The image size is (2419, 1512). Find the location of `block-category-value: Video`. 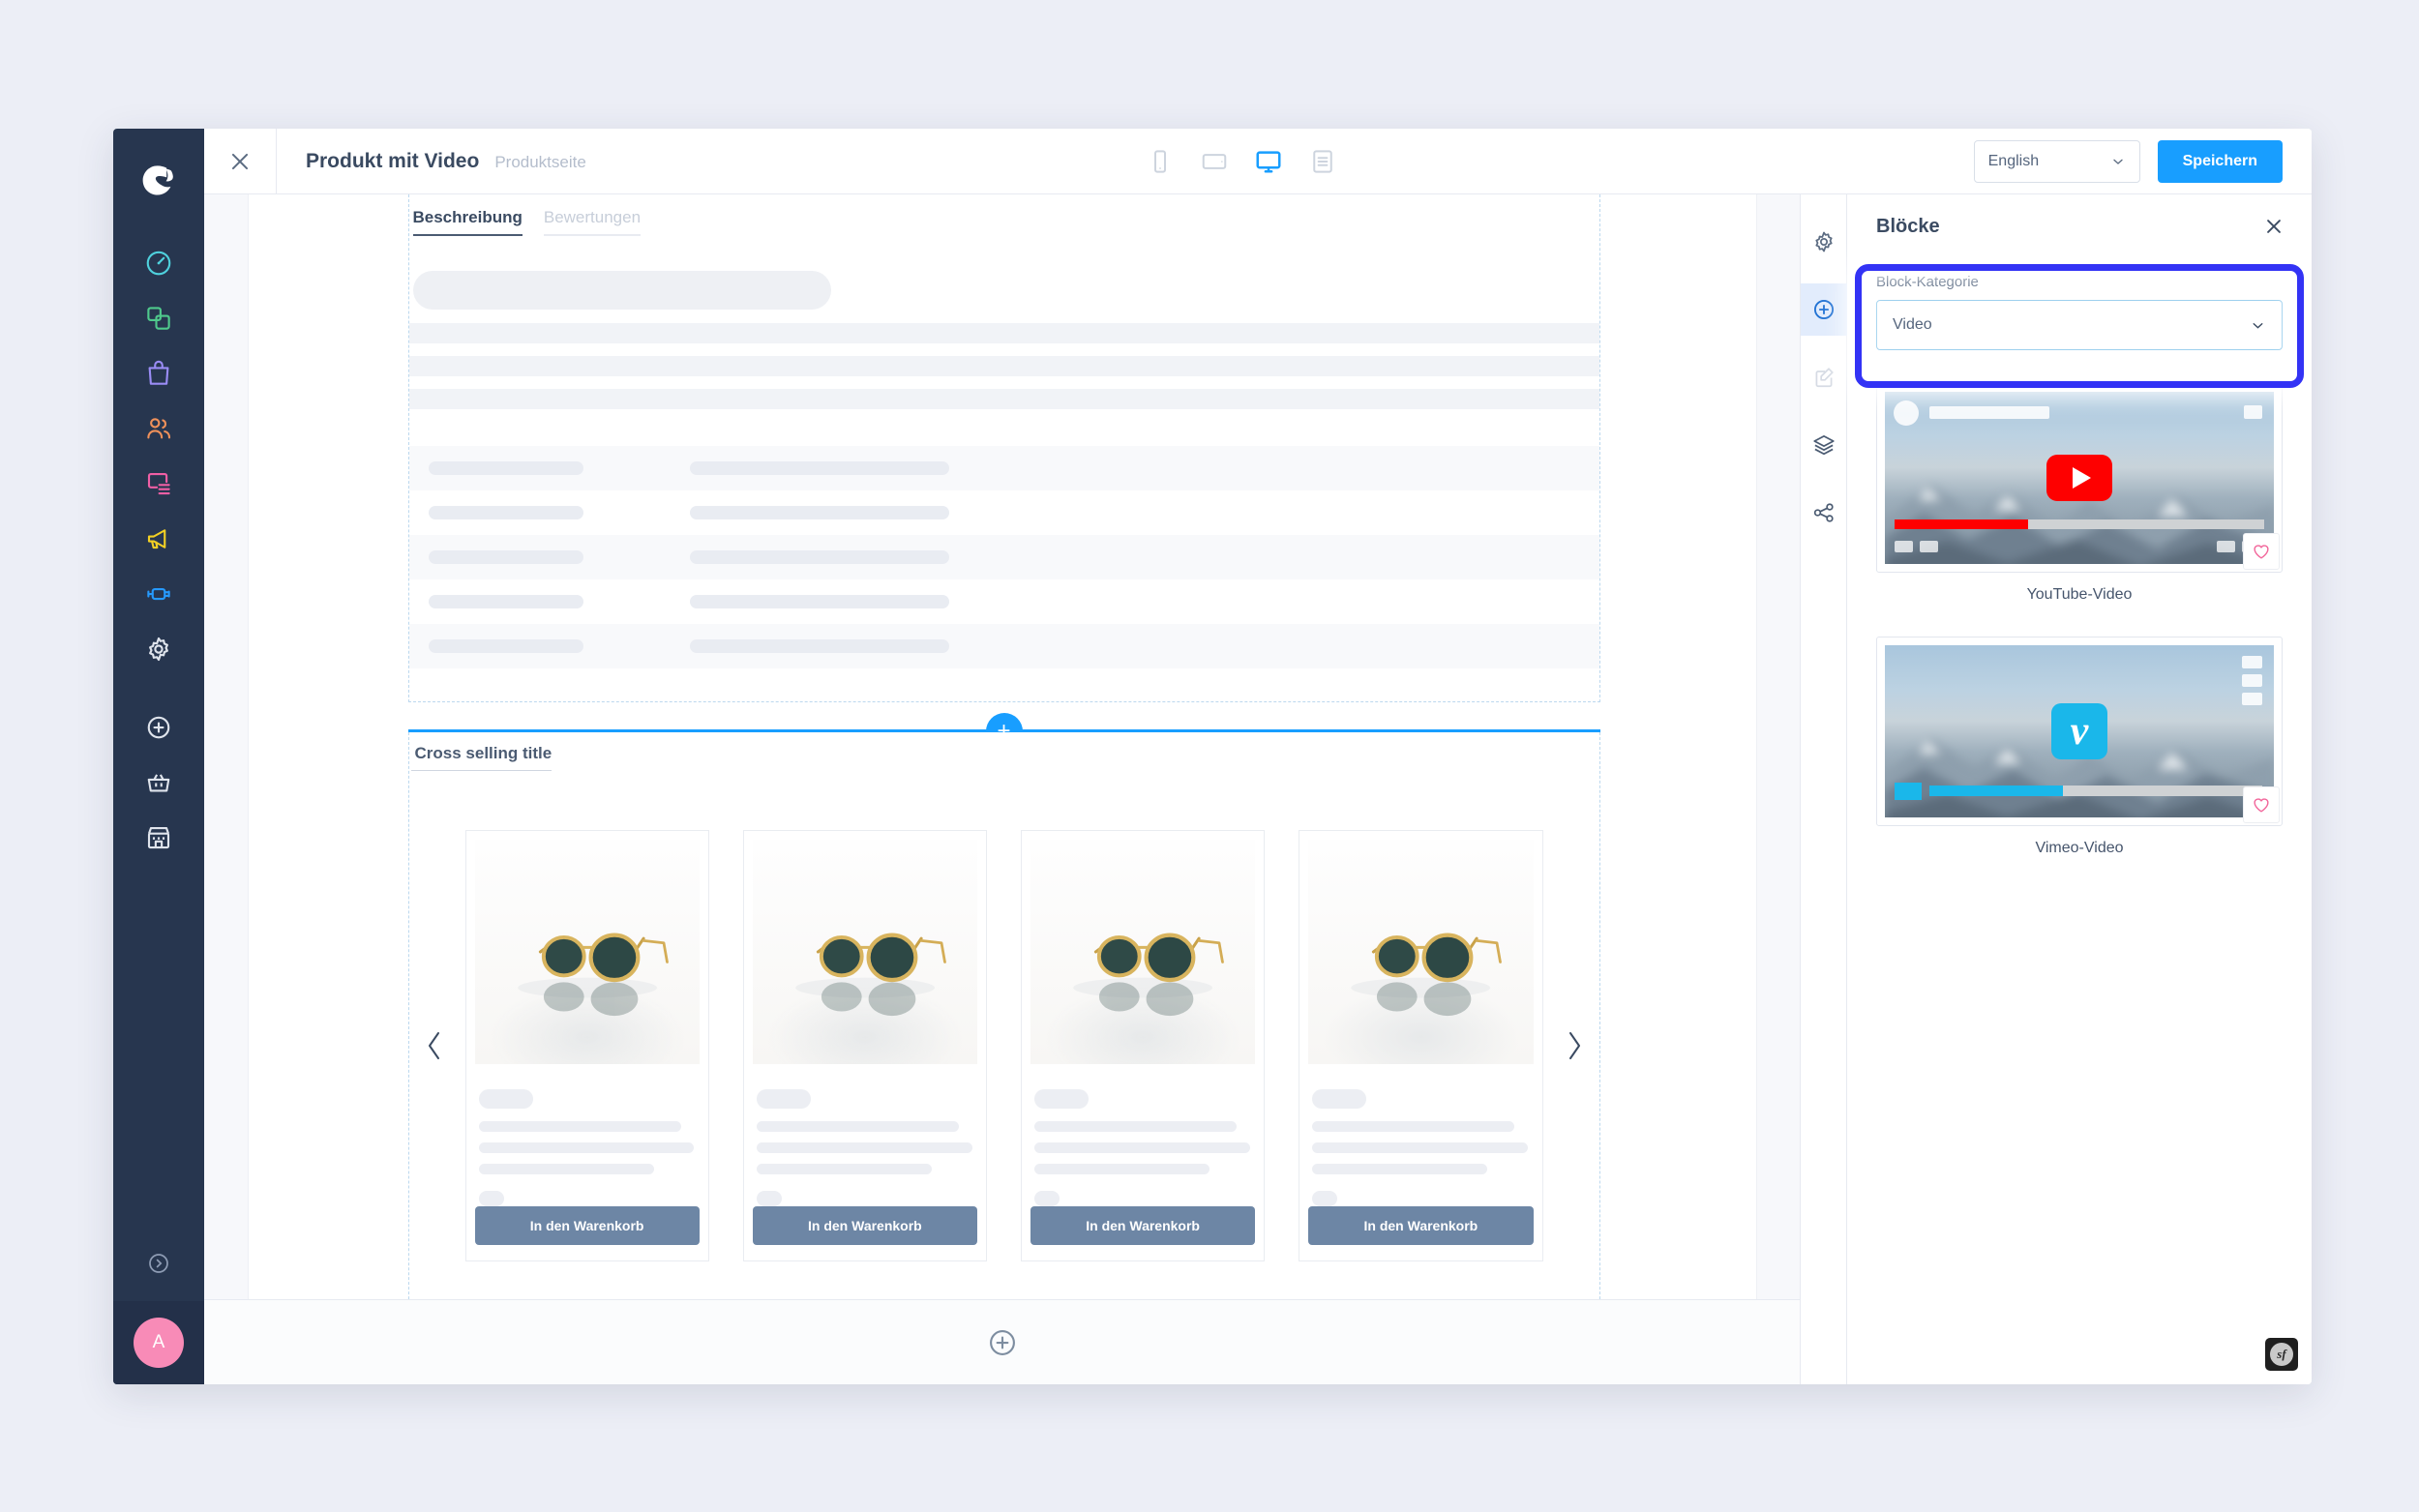

block-category-value: Video is located at coordinates (1913, 325).